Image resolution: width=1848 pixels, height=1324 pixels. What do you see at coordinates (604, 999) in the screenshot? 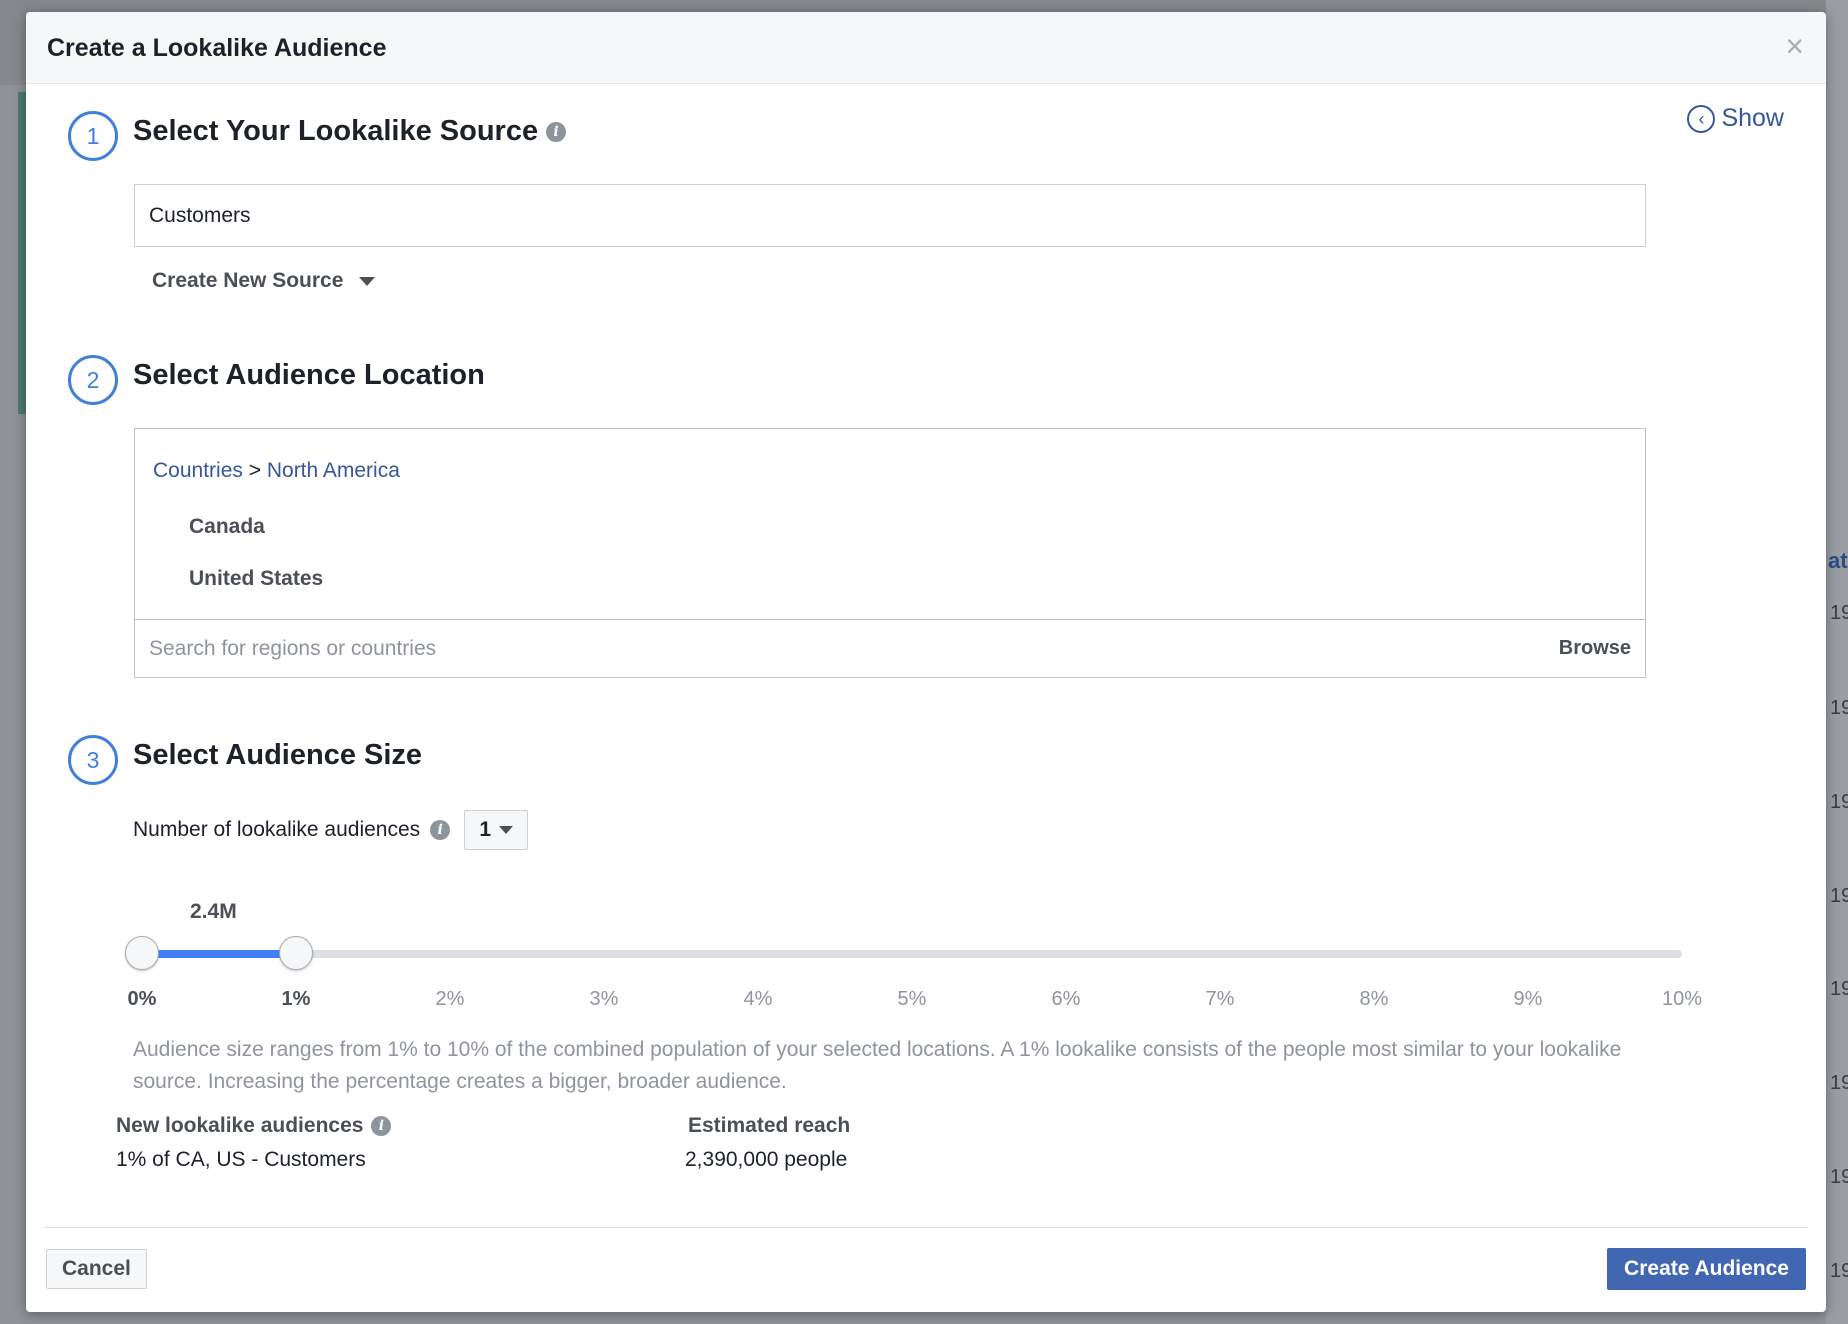
I see `slider-tick-label: 3%` at bounding box center [604, 999].